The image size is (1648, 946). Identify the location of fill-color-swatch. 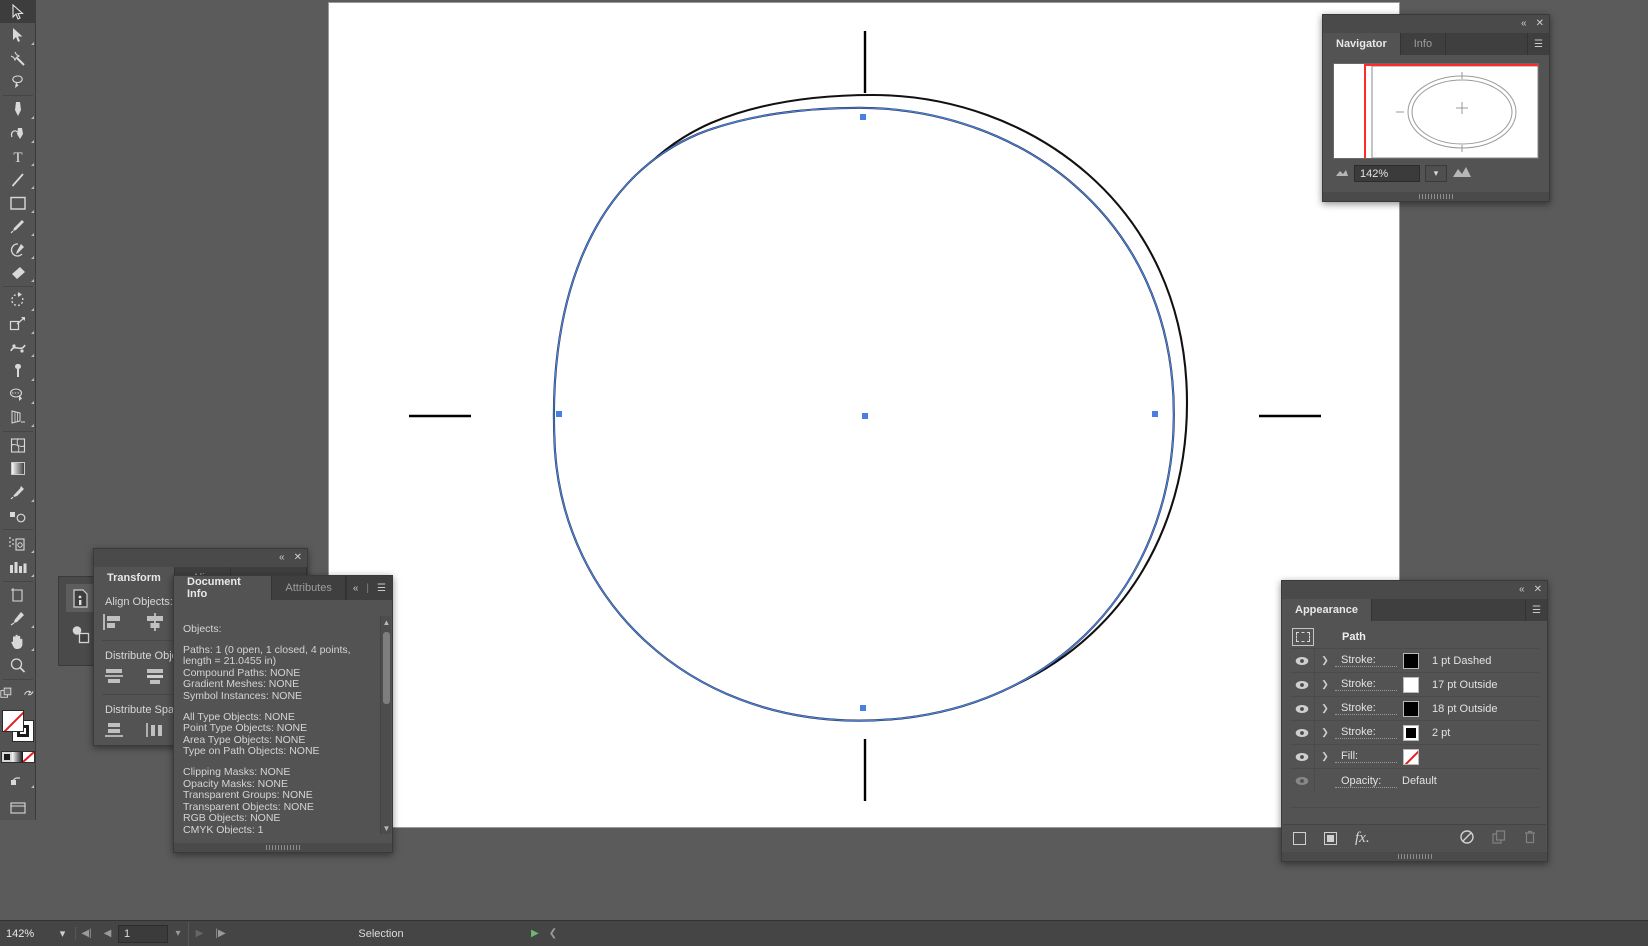
(12, 720).